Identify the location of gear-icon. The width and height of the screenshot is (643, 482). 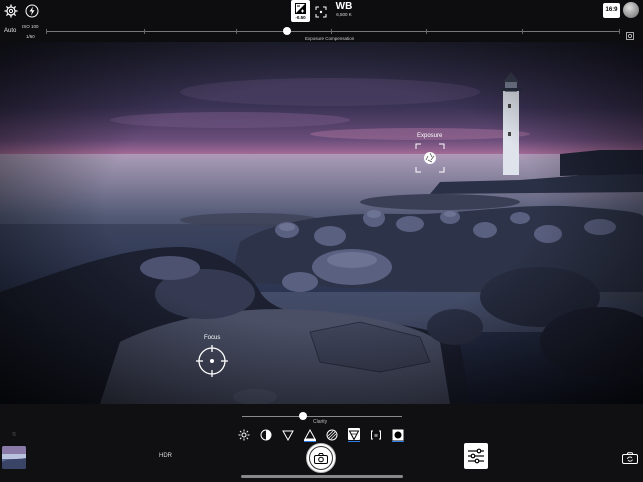
(11, 11).